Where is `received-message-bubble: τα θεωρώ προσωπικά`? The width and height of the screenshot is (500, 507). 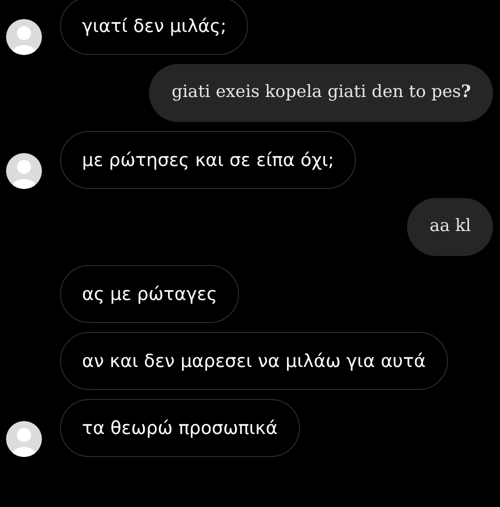 received-message-bubble: τα θεωρώ προσωπικά is located at coordinates (180, 428).